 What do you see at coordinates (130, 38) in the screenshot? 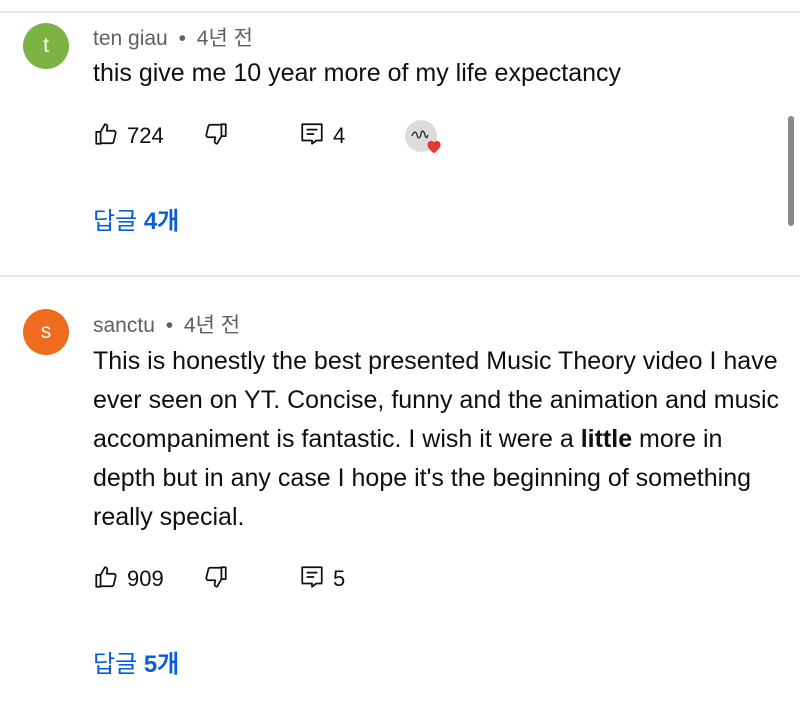
I see `author-name: ten giau` at bounding box center [130, 38].